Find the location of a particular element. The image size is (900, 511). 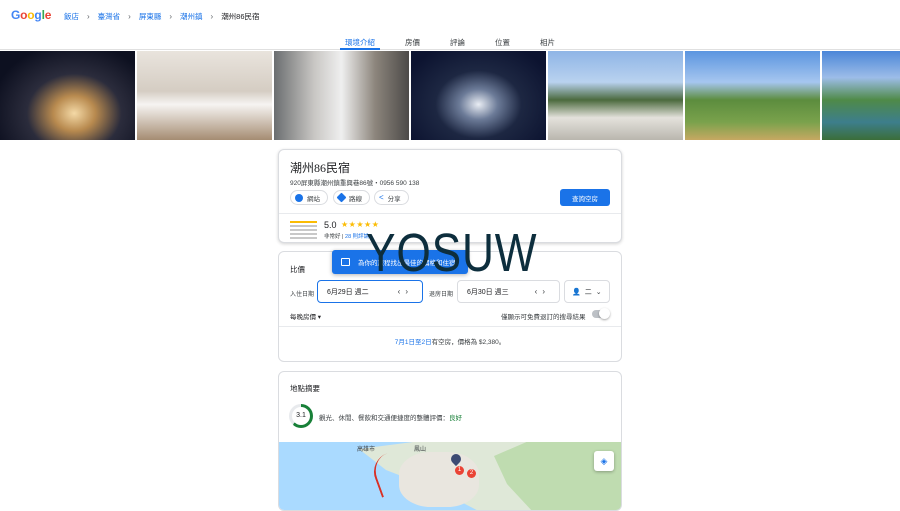

free-cancel-label: 僅顯示可免費退訂的搜尋結果 is located at coordinates (543, 317).